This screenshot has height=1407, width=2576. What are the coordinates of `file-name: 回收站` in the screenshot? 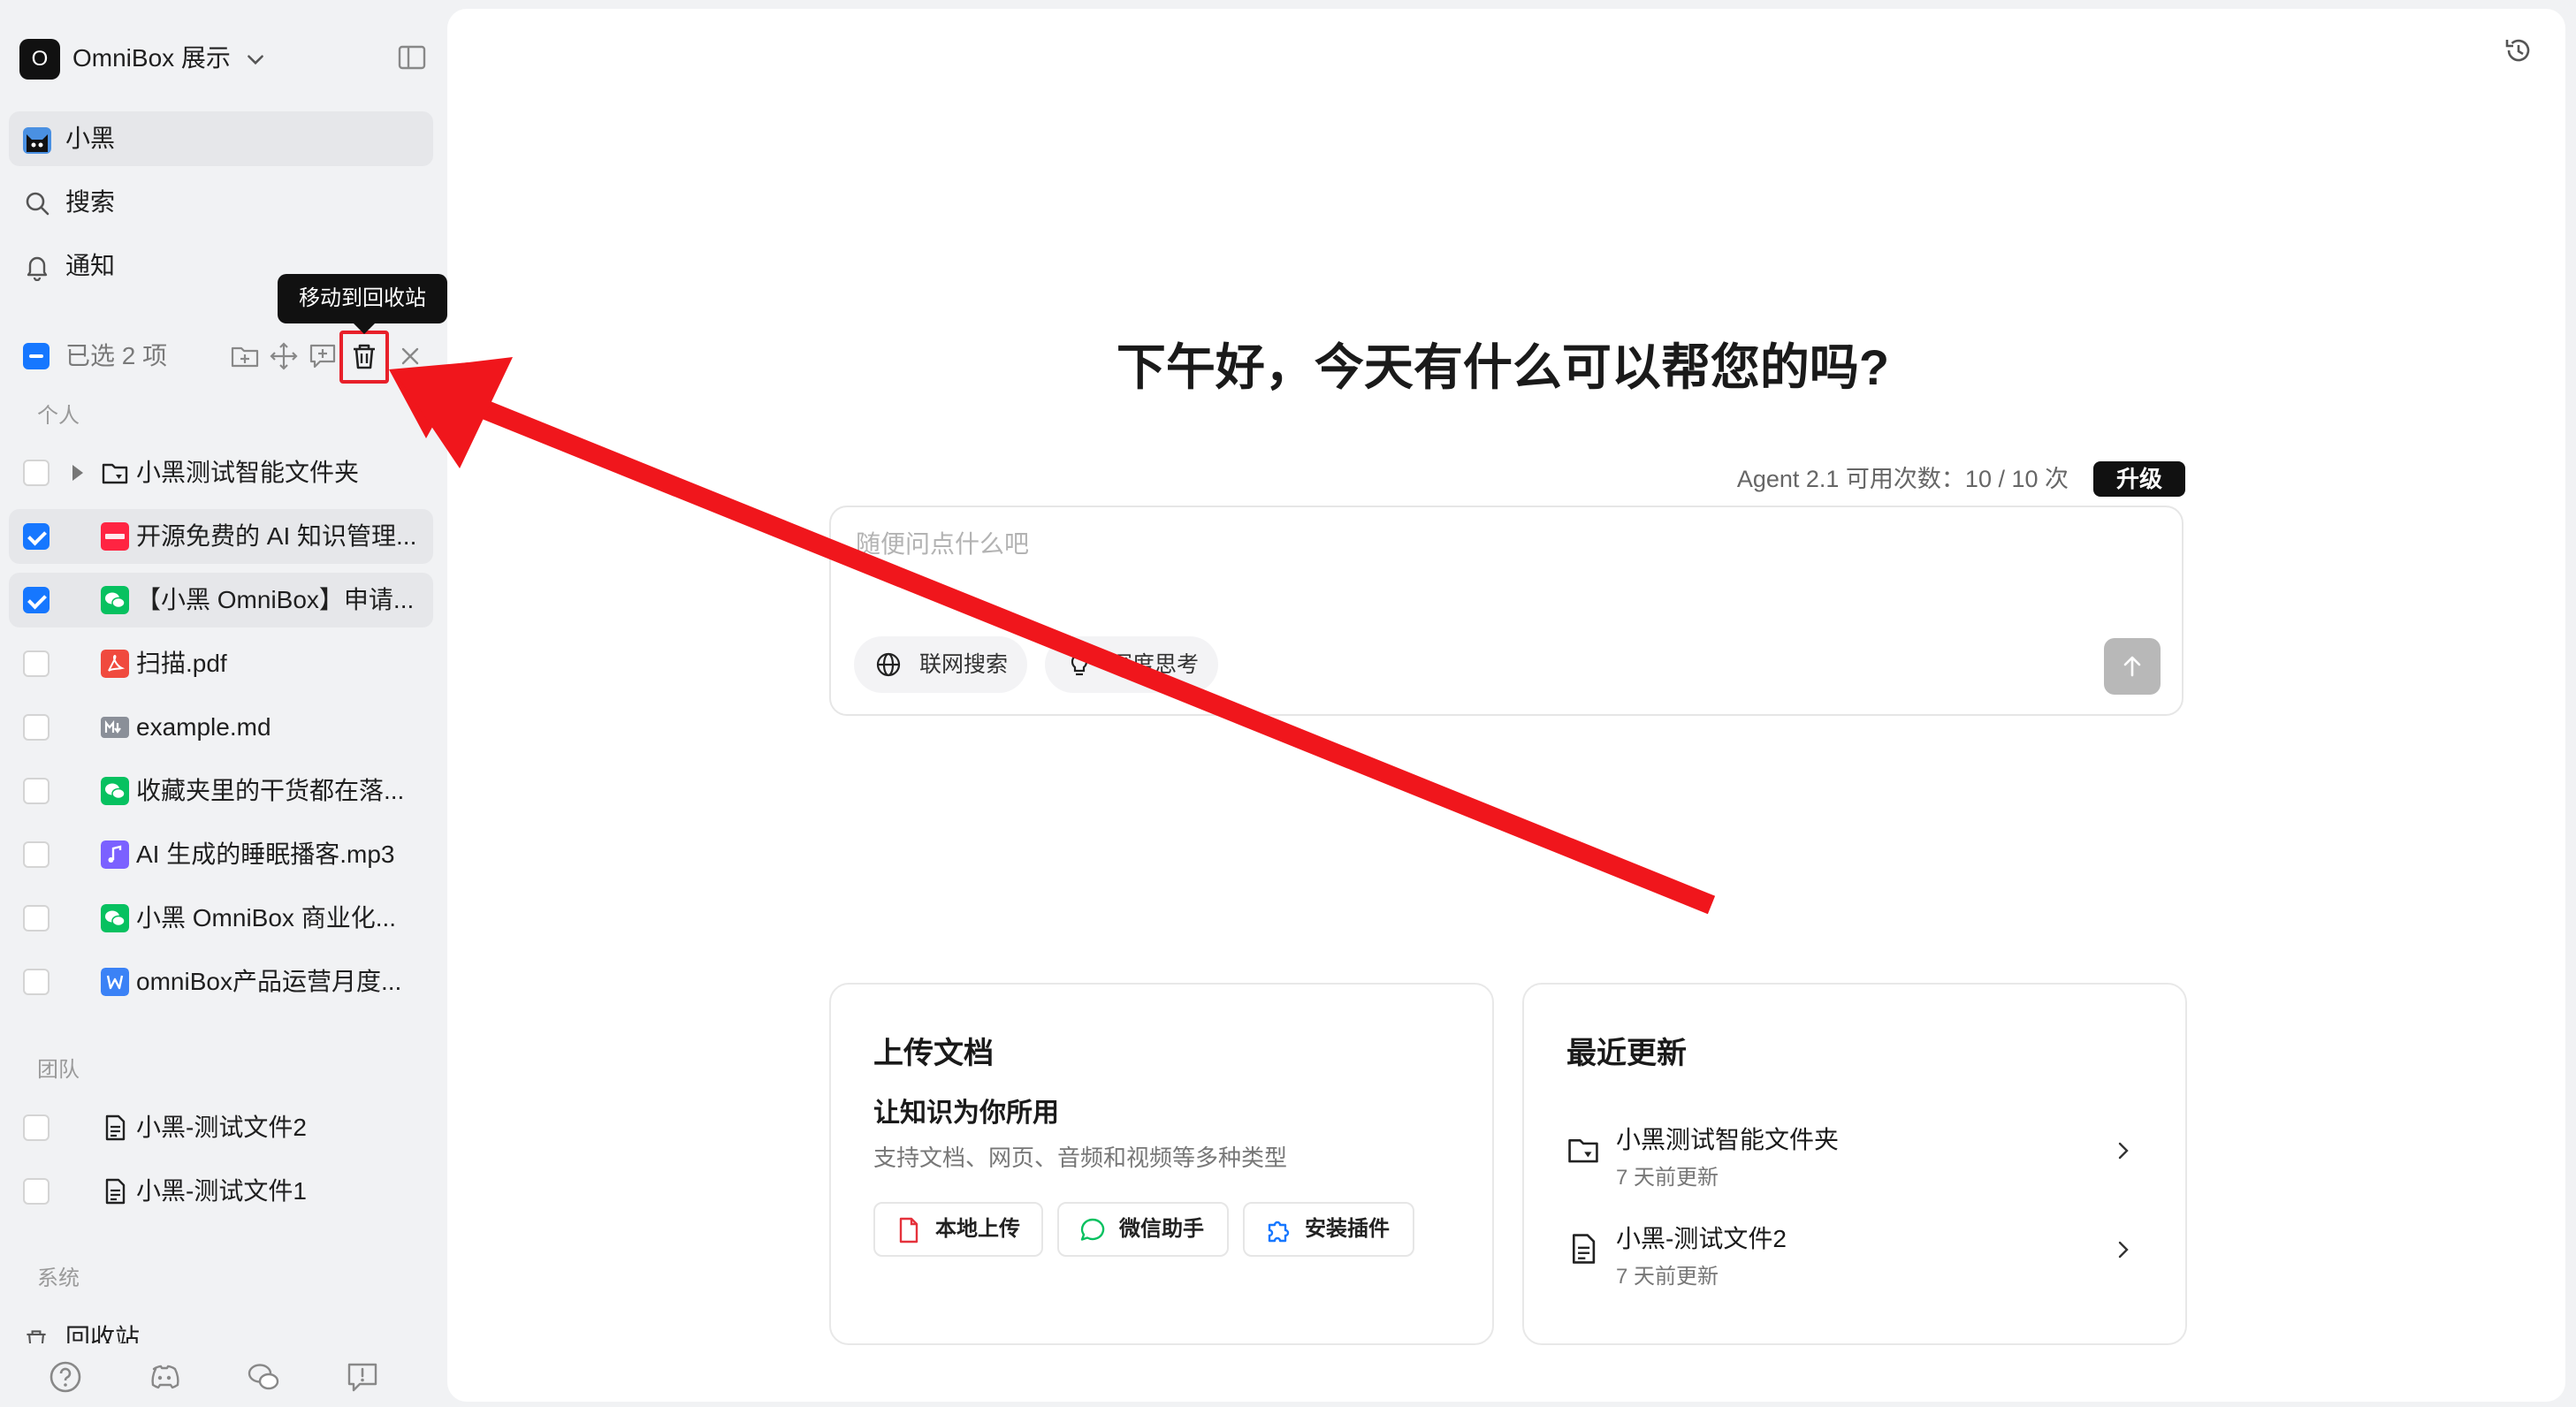 It's located at (103, 1333).